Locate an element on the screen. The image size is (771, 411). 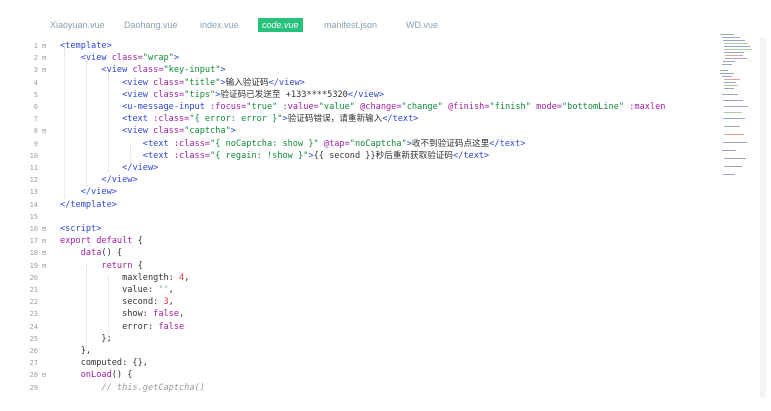
code-text: </view> is located at coordinates (99, 180).